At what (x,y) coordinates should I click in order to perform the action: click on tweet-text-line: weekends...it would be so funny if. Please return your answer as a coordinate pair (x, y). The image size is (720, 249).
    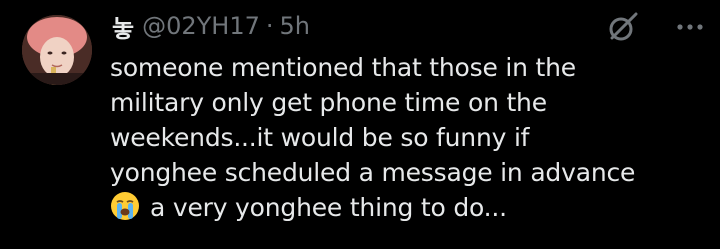
    Looking at the image, I should click on (320, 137).